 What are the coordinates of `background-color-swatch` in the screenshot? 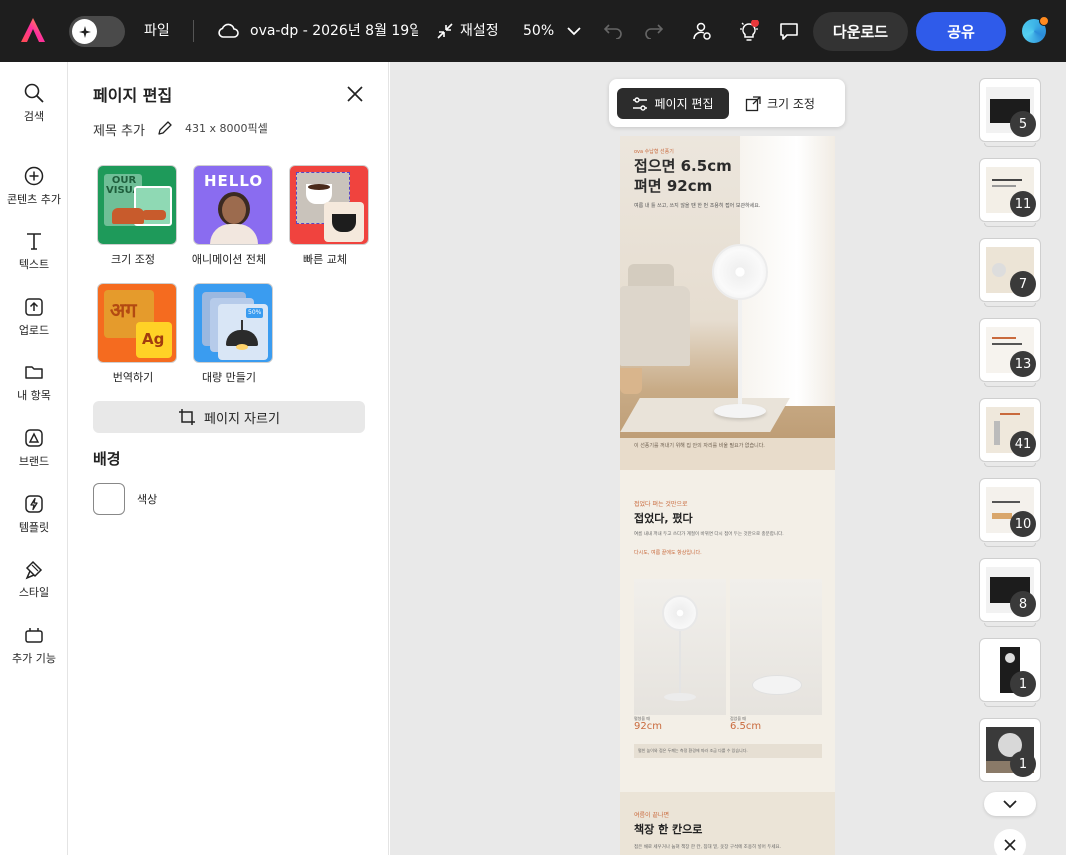 It's located at (109, 499).